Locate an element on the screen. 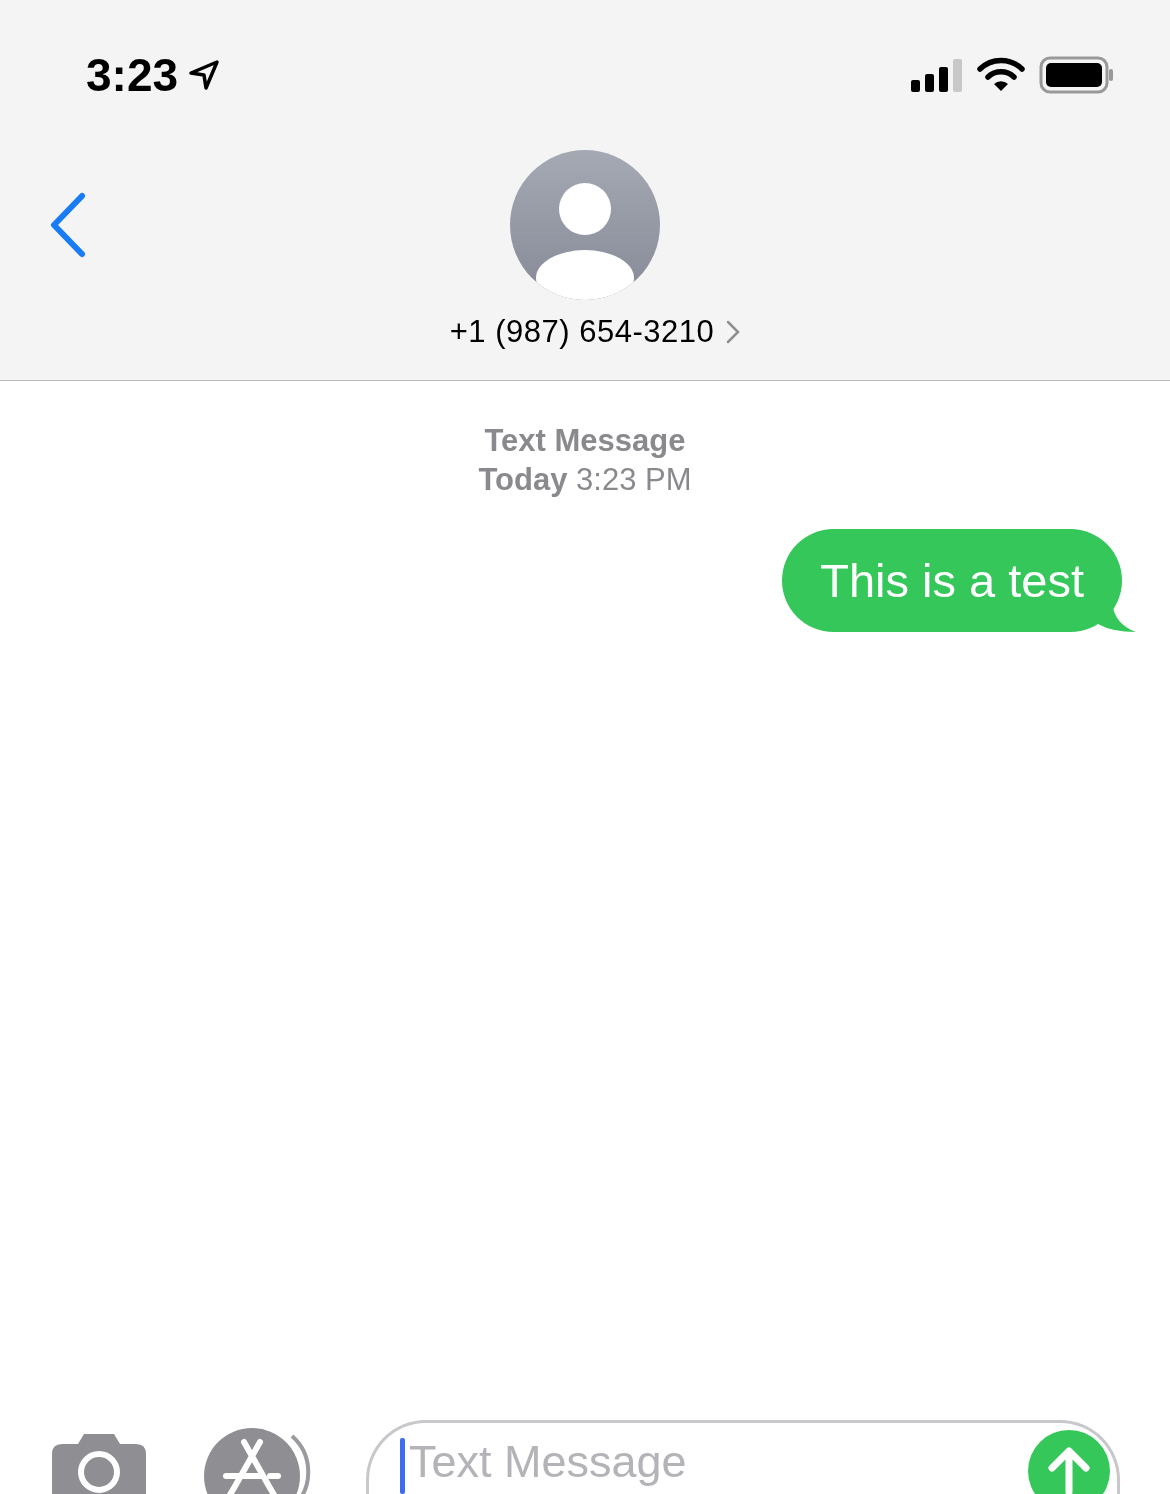 The height and width of the screenshot is (1494, 1170). avatar-icon is located at coordinates (585, 225).